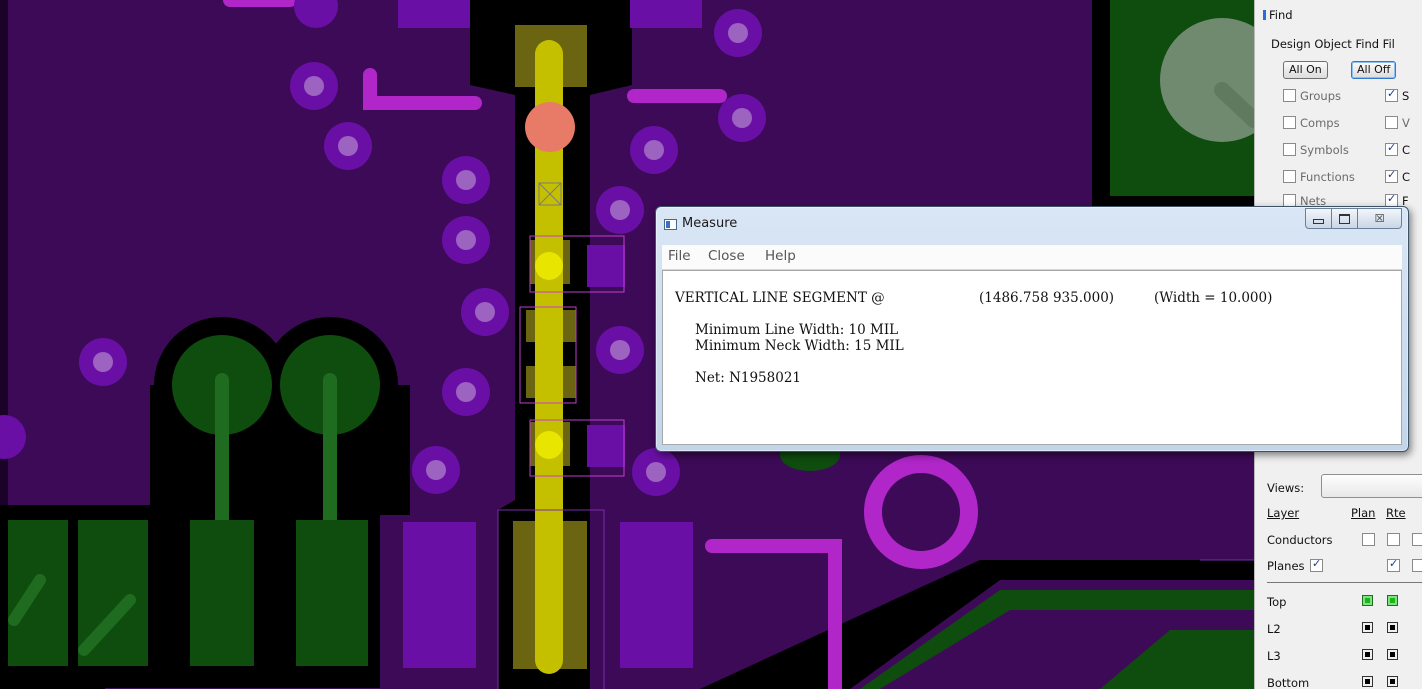 Image resolution: width=1422 pixels, height=689 pixels. I want to click on filter-right-3: C, so click(1398, 176).